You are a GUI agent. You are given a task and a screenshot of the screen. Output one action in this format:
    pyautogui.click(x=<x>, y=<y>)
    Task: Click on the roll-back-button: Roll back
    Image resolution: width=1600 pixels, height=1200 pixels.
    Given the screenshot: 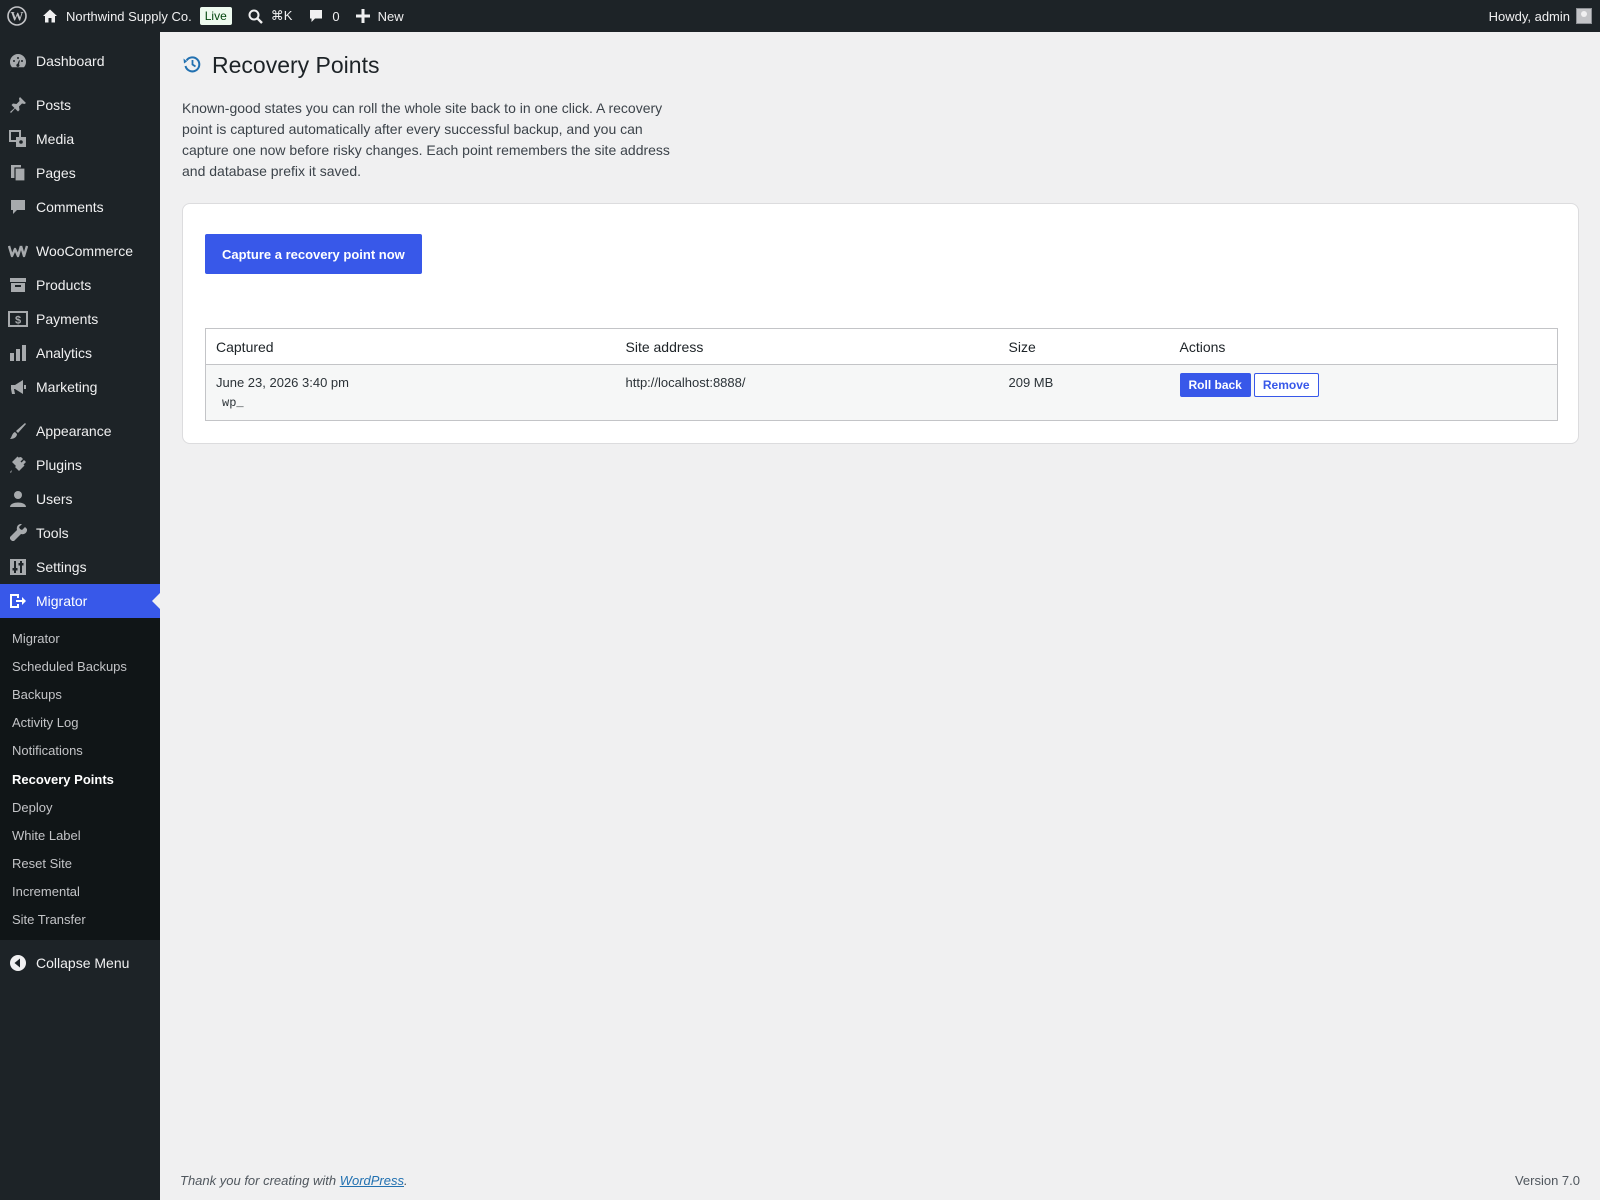 What is the action you would take?
    pyautogui.click(x=1215, y=385)
    